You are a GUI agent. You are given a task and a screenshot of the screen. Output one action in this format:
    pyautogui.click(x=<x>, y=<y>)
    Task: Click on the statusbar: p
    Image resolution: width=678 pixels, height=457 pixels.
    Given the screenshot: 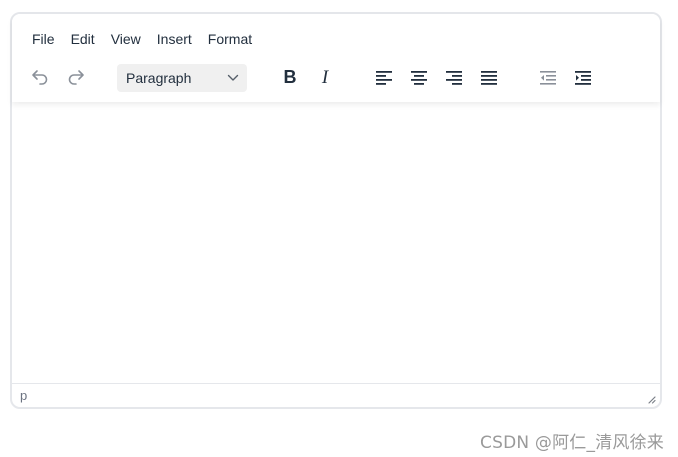 What is the action you would take?
    pyautogui.click(x=336, y=395)
    